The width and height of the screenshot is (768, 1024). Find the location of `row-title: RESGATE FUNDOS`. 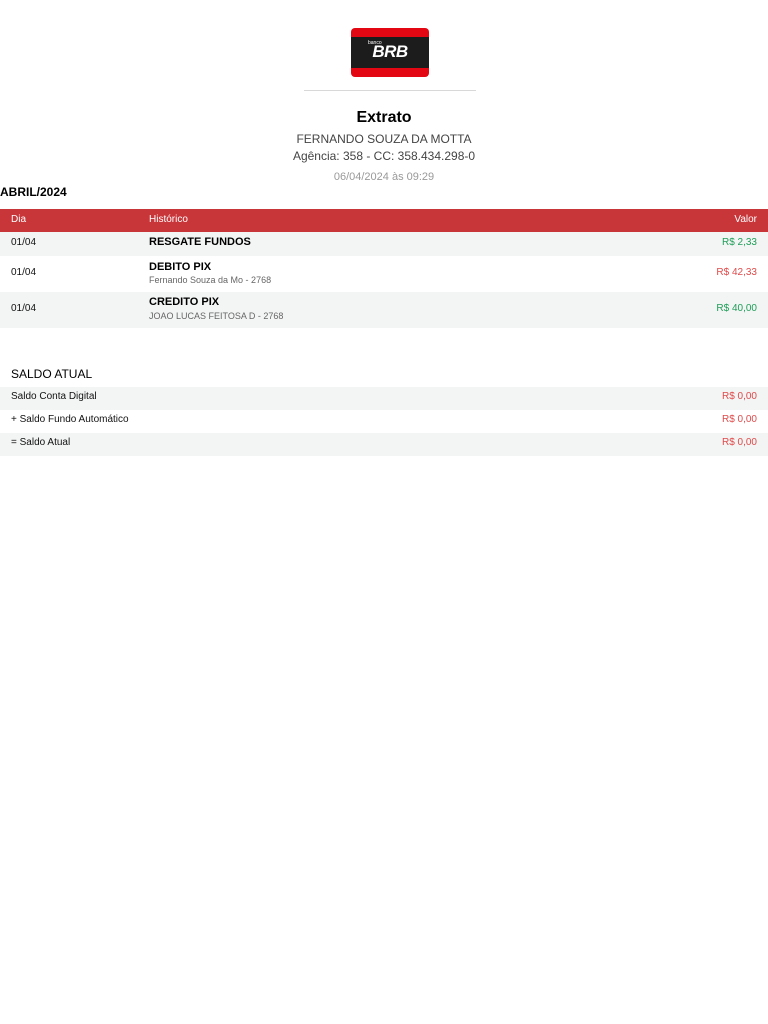

row-title: RESGATE FUNDOS is located at coordinates (200, 242).